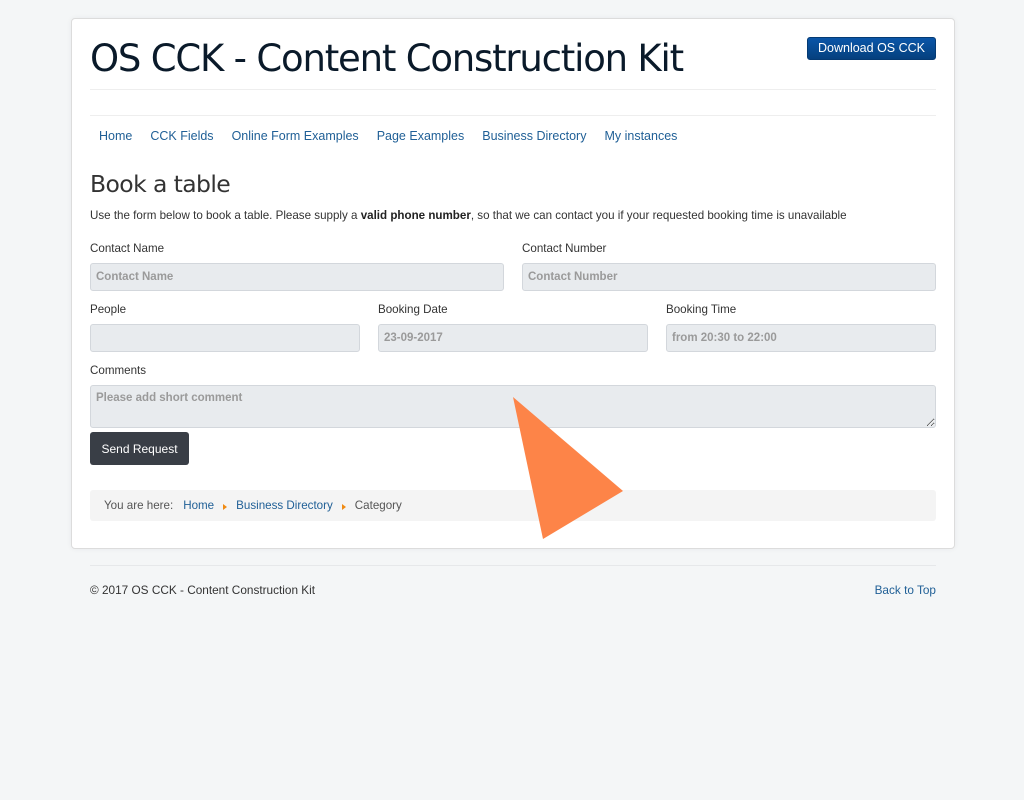 Image resolution: width=1024 pixels, height=800 pixels. I want to click on people-label: People, so click(108, 309).